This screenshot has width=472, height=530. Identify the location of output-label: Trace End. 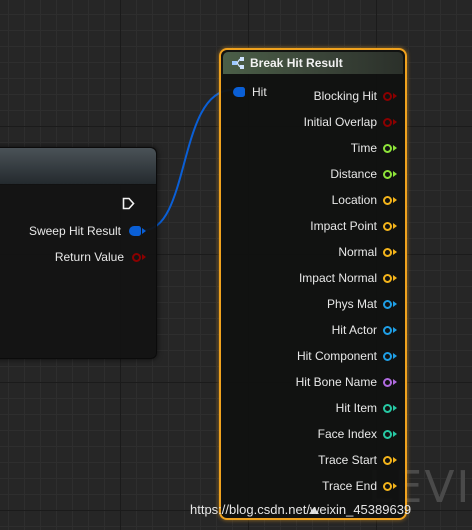
(349, 486).